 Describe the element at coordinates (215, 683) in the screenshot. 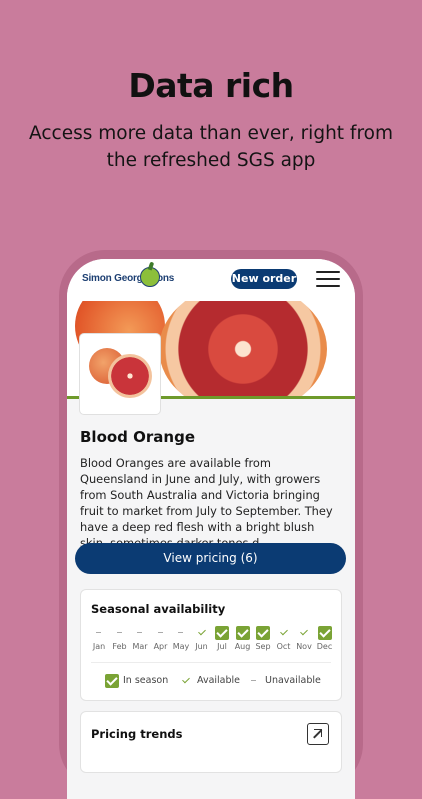

I see `availability-legend: In season Available Unavailable` at that location.